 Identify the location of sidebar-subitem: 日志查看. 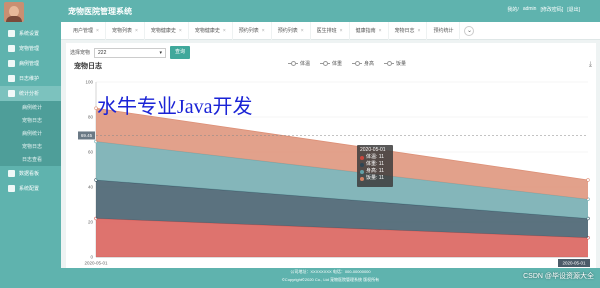
(30, 159).